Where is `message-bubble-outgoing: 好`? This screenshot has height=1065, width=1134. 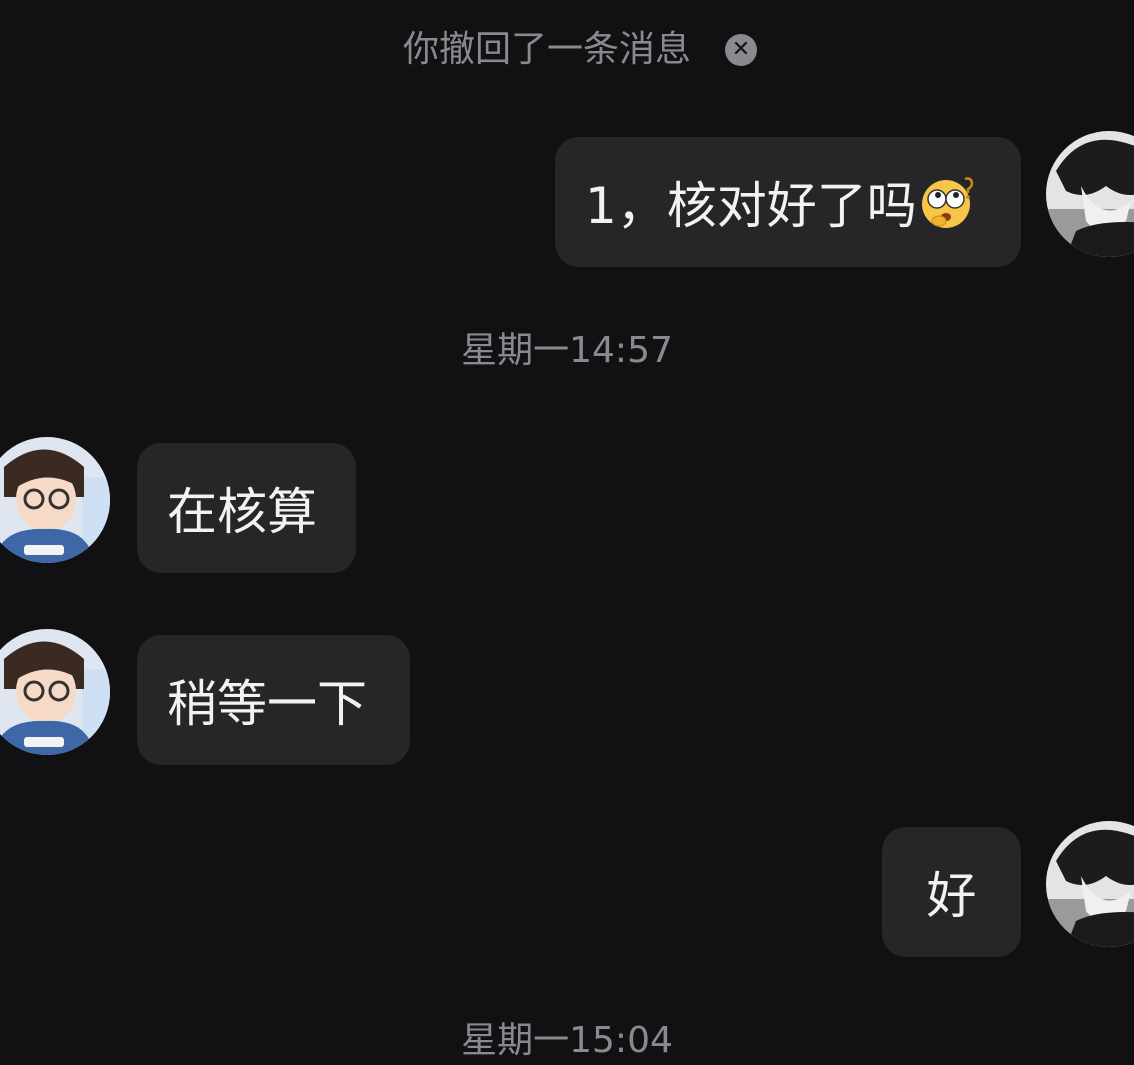 message-bubble-outgoing: 好 is located at coordinates (951, 892).